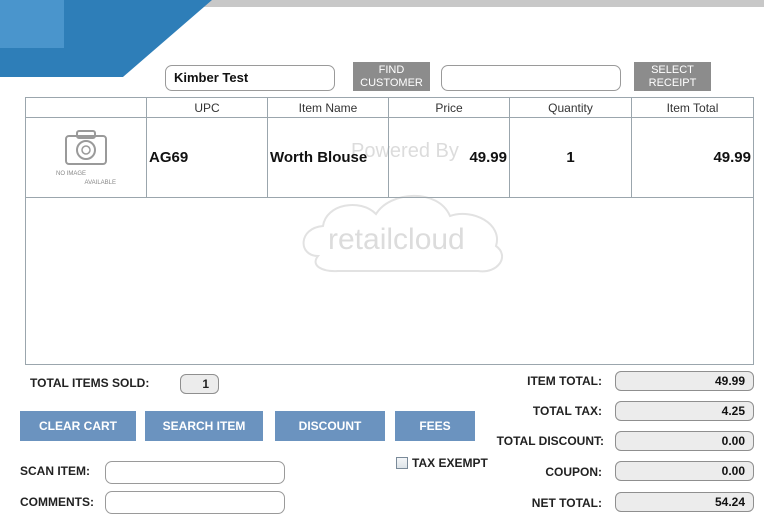 Image resolution: width=764 pixels, height=517 pixels. I want to click on total-discount-value: 0.00, so click(684, 441).